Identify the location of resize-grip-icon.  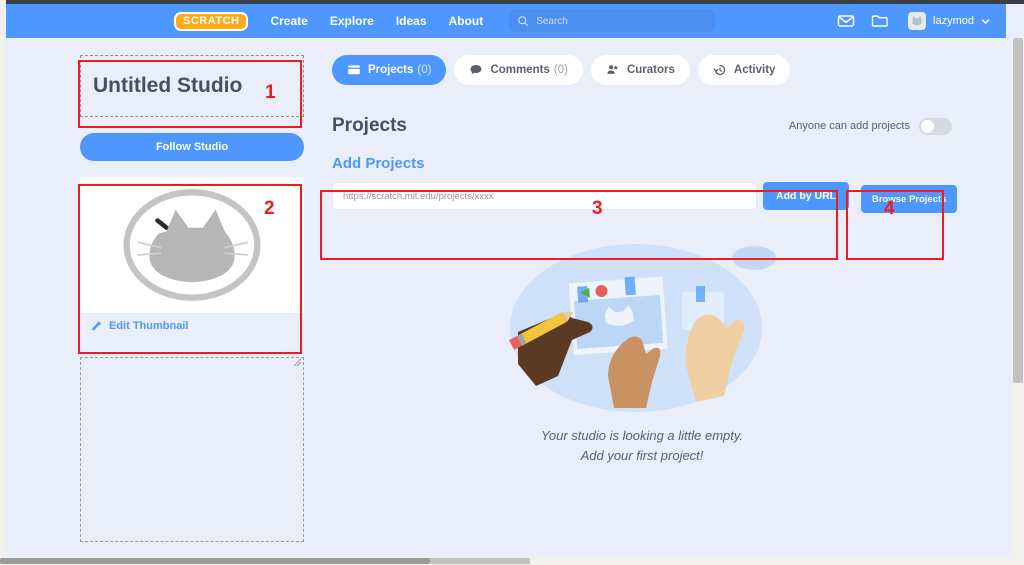
(298, 363).